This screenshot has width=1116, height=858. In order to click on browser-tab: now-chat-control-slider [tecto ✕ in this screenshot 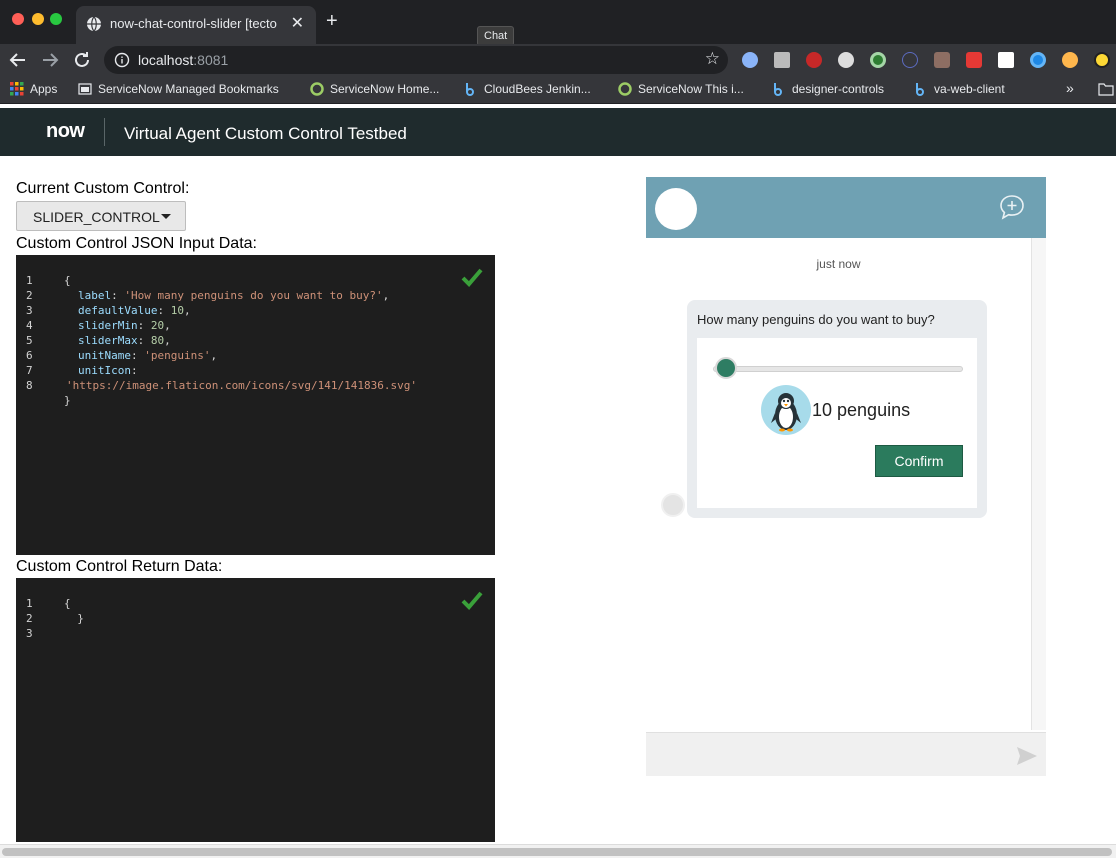, I will do `click(196, 25)`.